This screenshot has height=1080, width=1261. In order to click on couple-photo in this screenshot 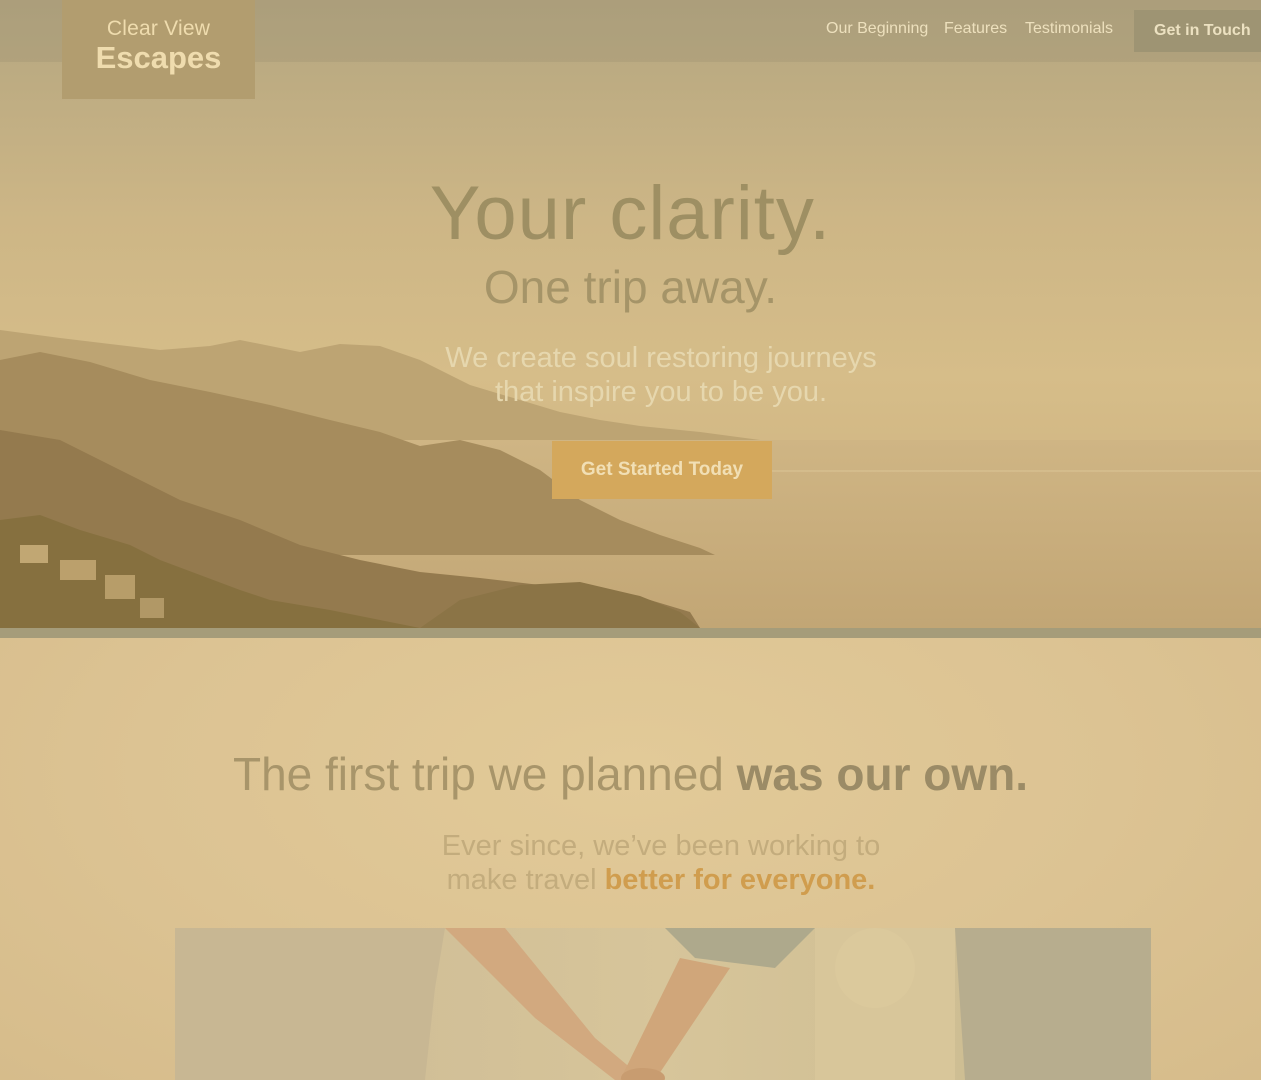, I will do `click(663, 1004)`.